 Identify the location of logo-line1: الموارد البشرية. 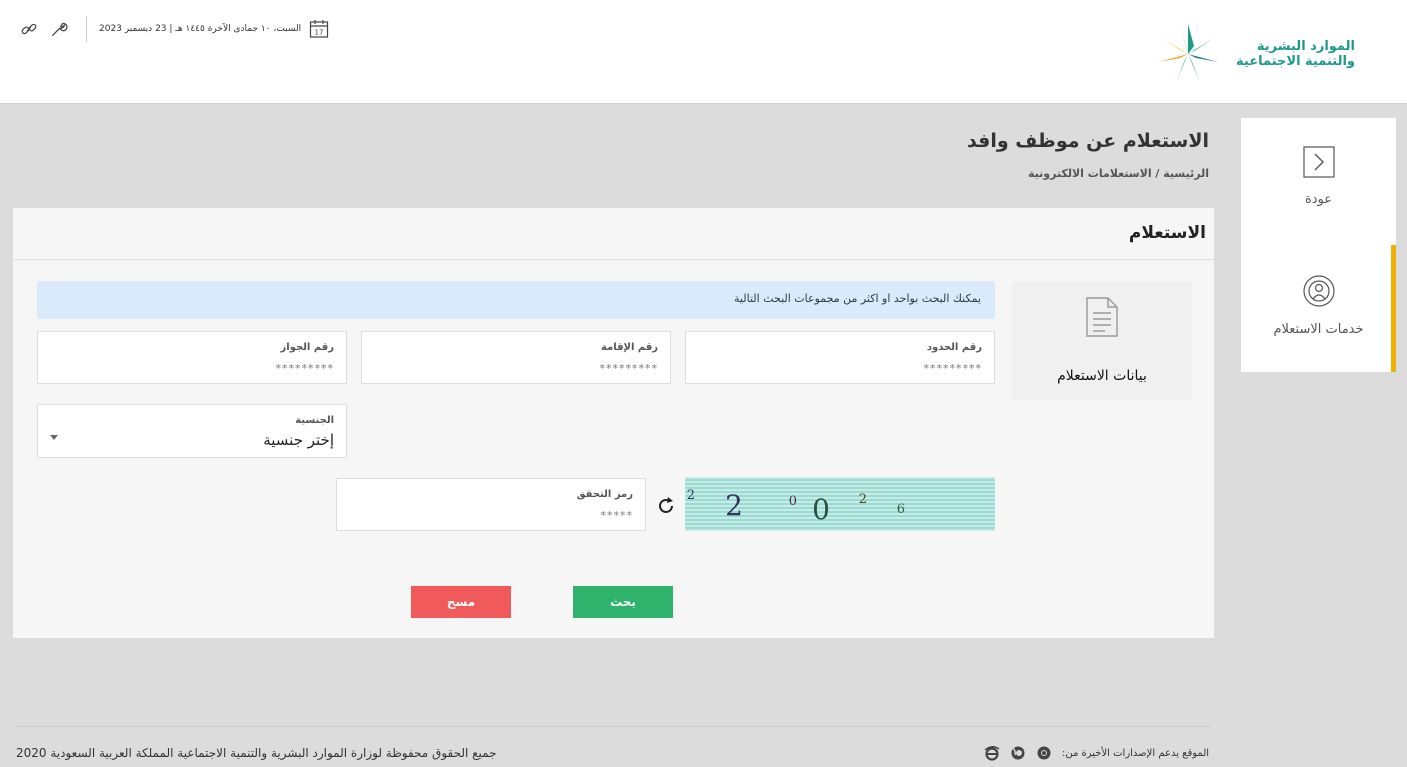
(1305, 46).